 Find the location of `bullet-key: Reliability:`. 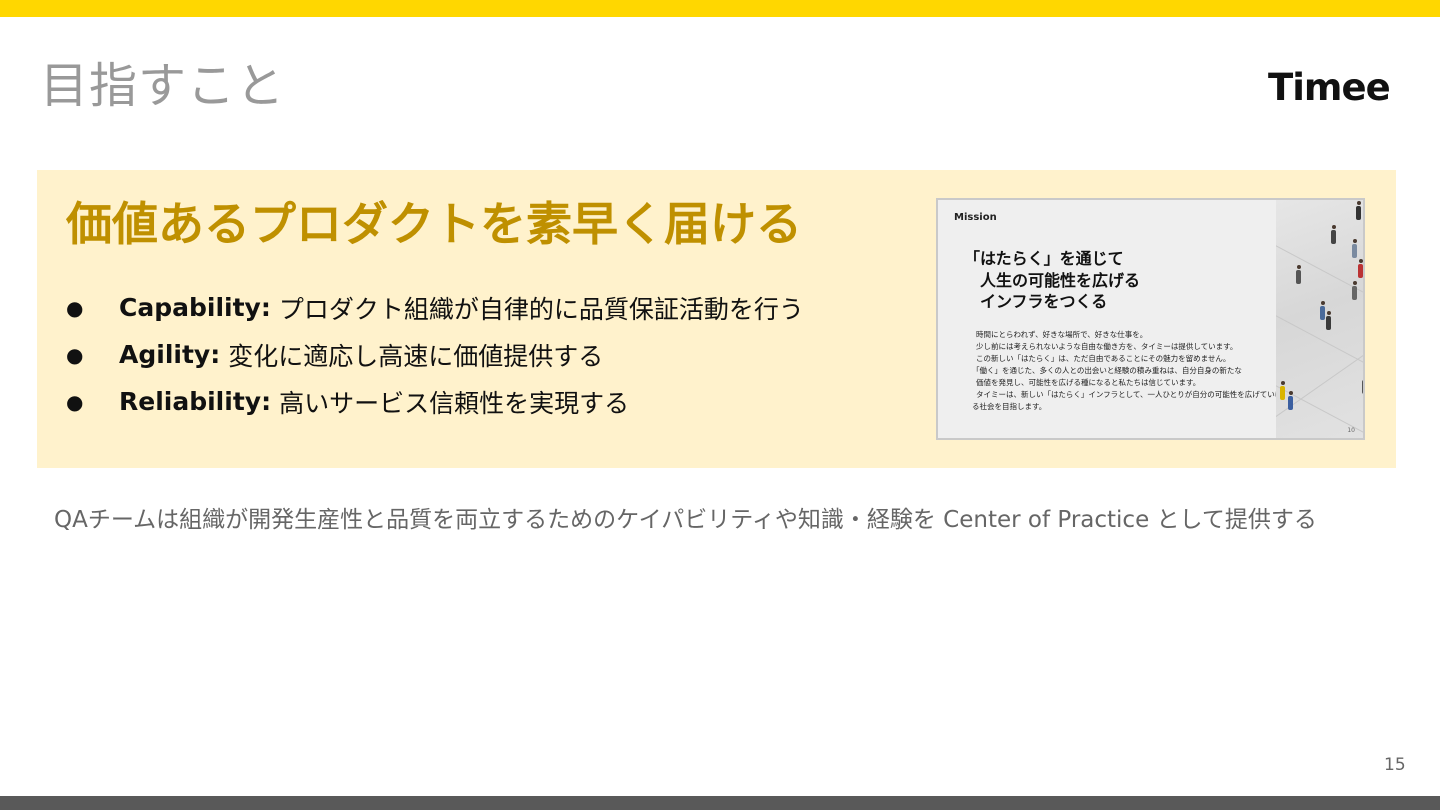

bullet-key: Reliability: is located at coordinates (195, 401).